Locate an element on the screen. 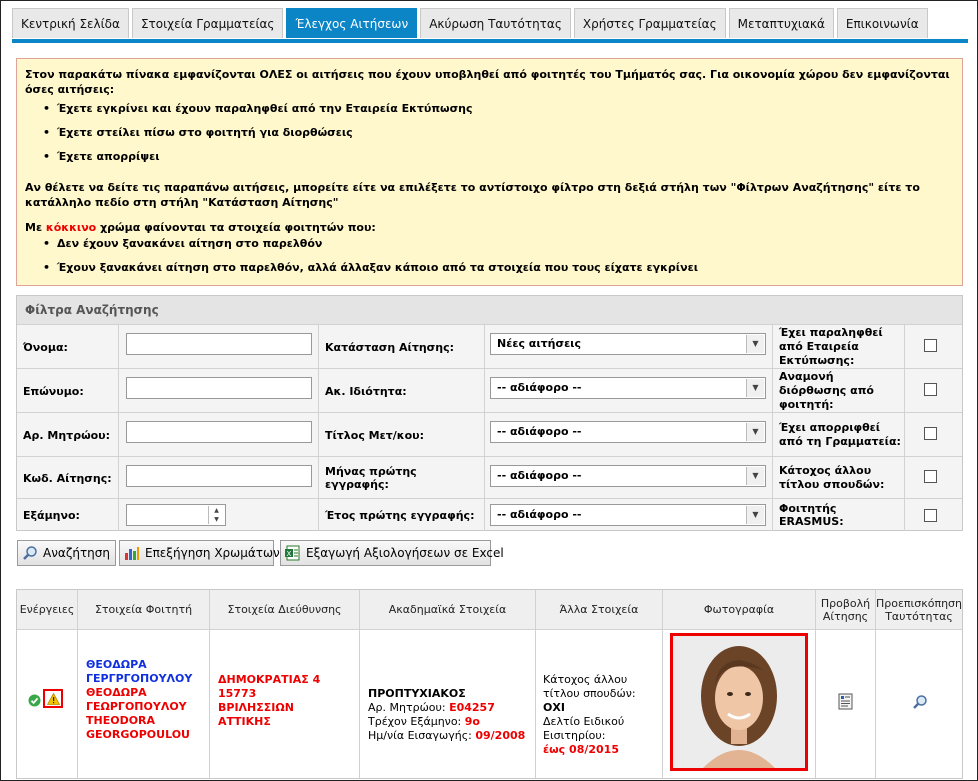 Image resolution: width=978 pixels, height=781 pixels. received-checkbox is located at coordinates (930, 345).